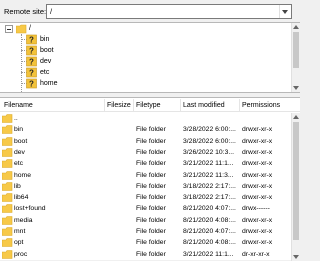  What do you see at coordinates (47, 50) in the screenshot?
I see `tree-item-label: boot` at bounding box center [47, 50].